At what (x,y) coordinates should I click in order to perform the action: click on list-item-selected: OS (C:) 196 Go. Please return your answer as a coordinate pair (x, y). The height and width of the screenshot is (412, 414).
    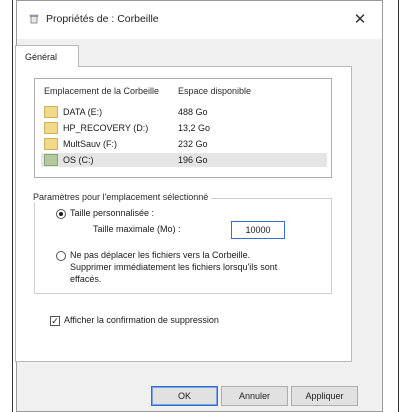
    Looking at the image, I should click on (184, 160).